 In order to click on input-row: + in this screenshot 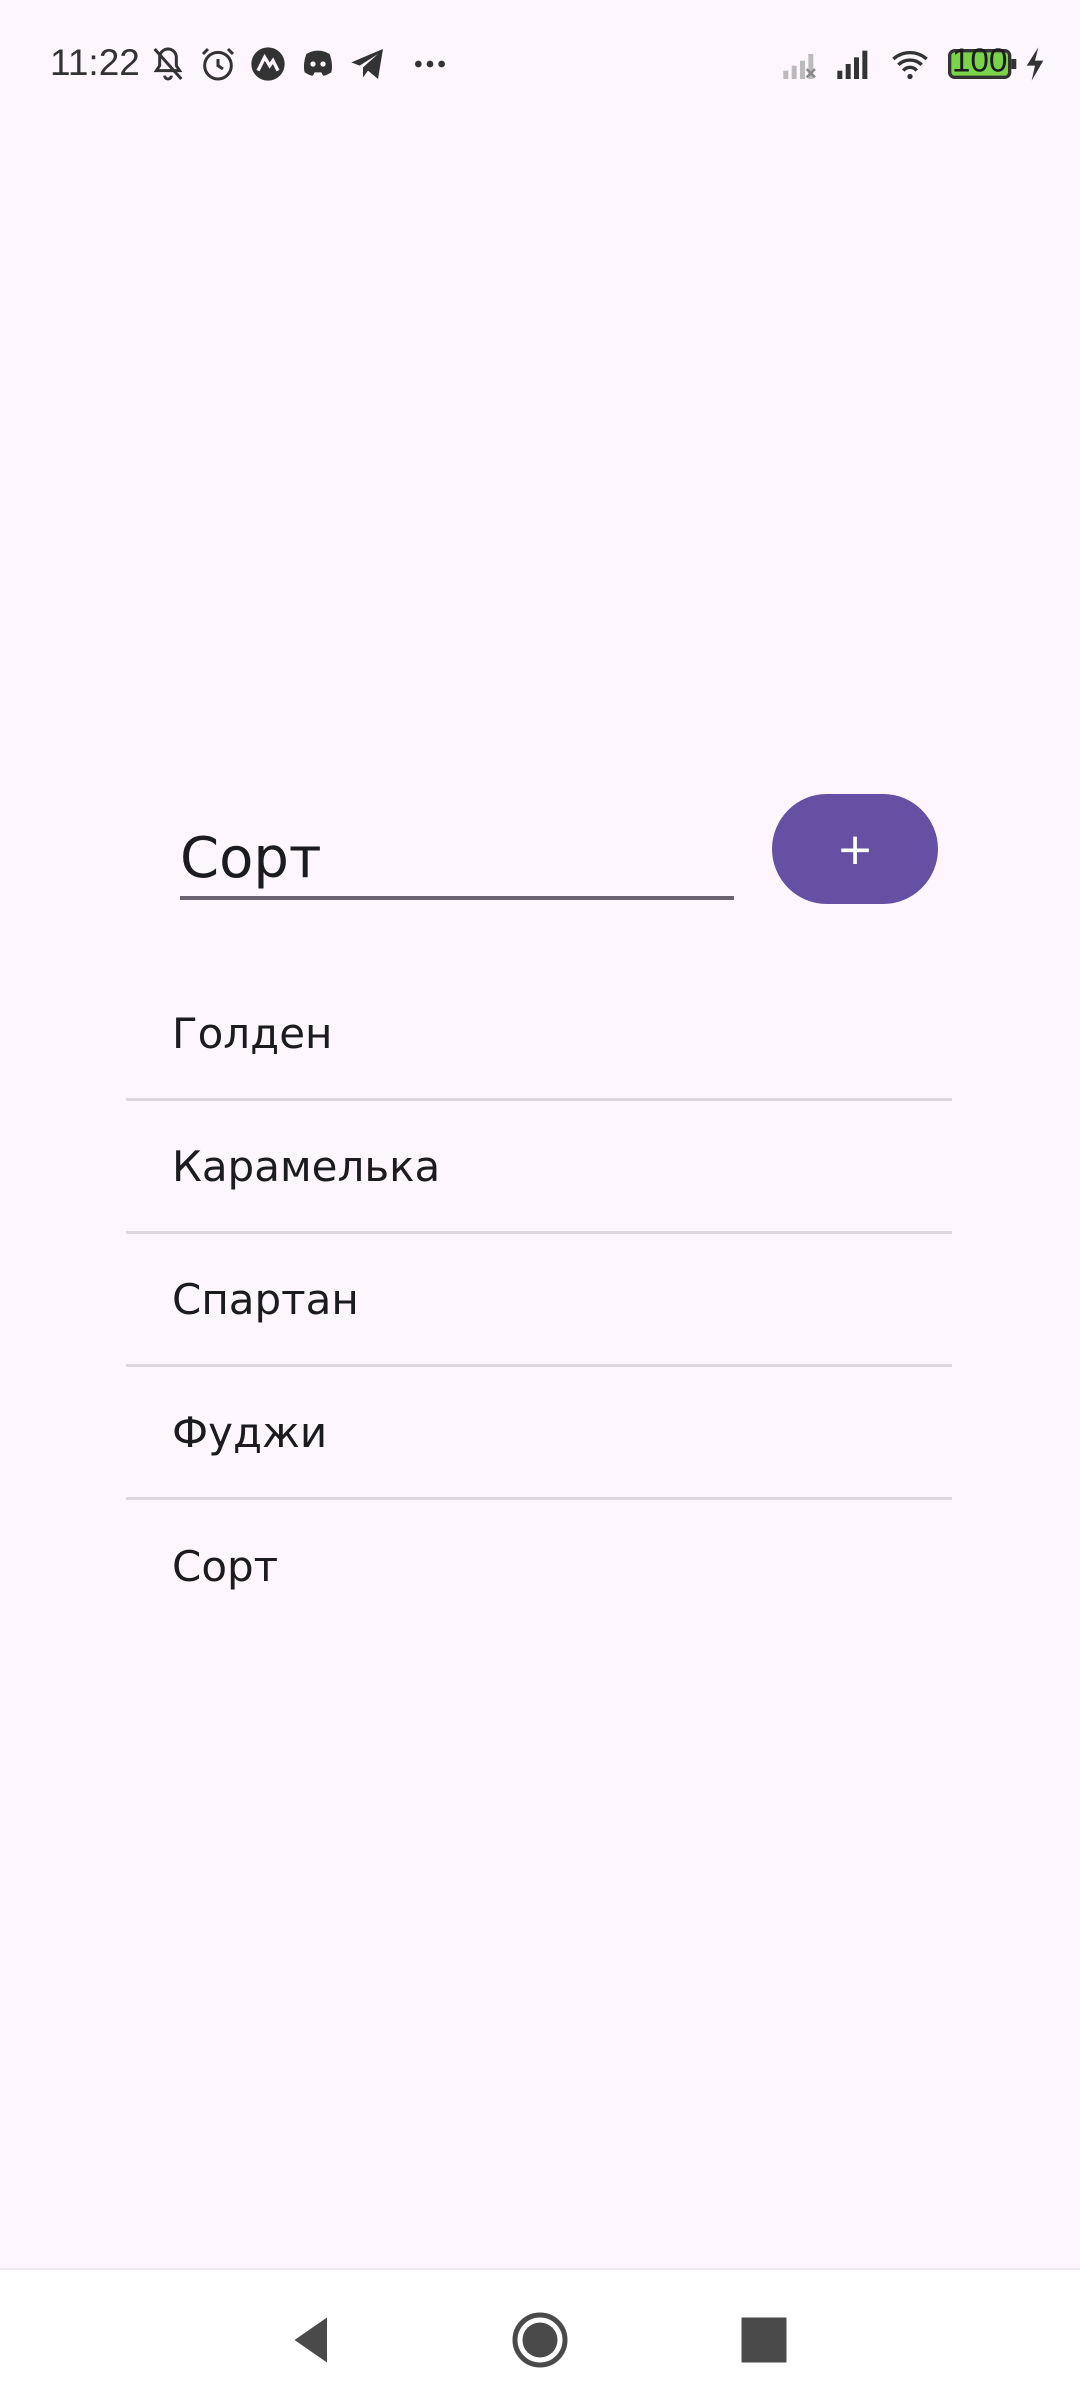, I will do `click(540, 850)`.